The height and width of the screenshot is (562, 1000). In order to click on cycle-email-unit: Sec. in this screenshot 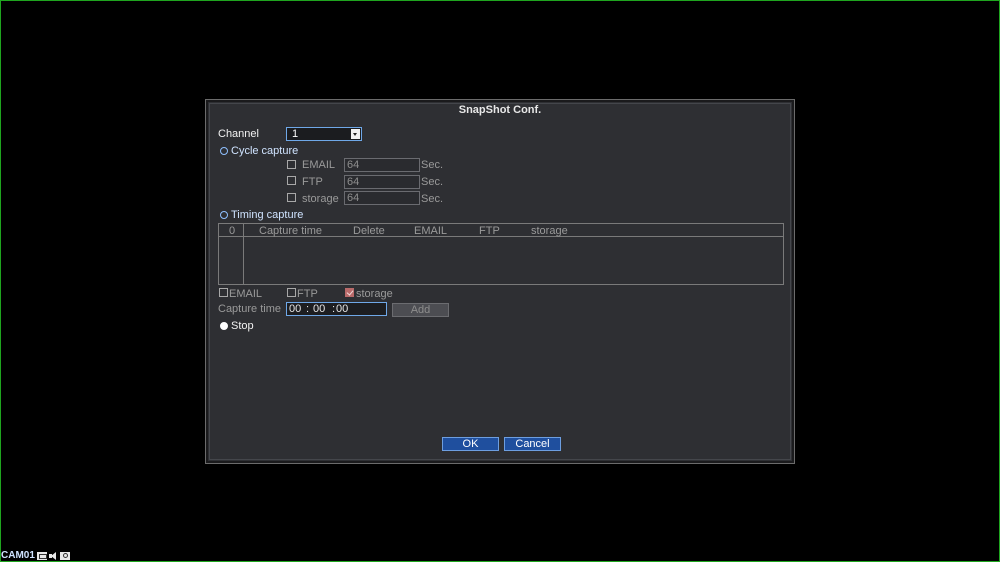, I will do `click(432, 165)`.